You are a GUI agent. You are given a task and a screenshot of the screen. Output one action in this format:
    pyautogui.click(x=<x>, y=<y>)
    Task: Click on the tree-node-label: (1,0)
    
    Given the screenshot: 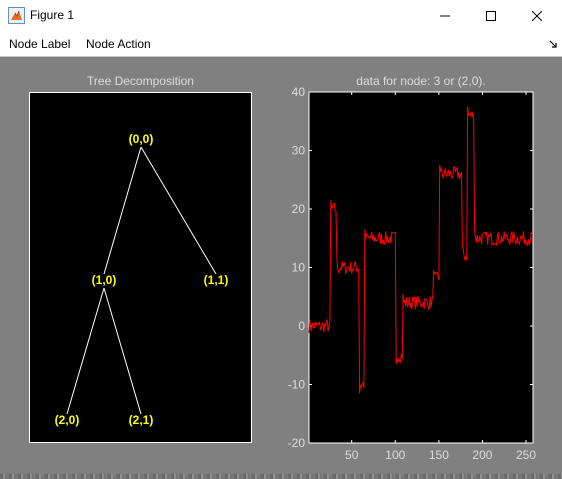 What is the action you would take?
    pyautogui.click(x=104, y=280)
    